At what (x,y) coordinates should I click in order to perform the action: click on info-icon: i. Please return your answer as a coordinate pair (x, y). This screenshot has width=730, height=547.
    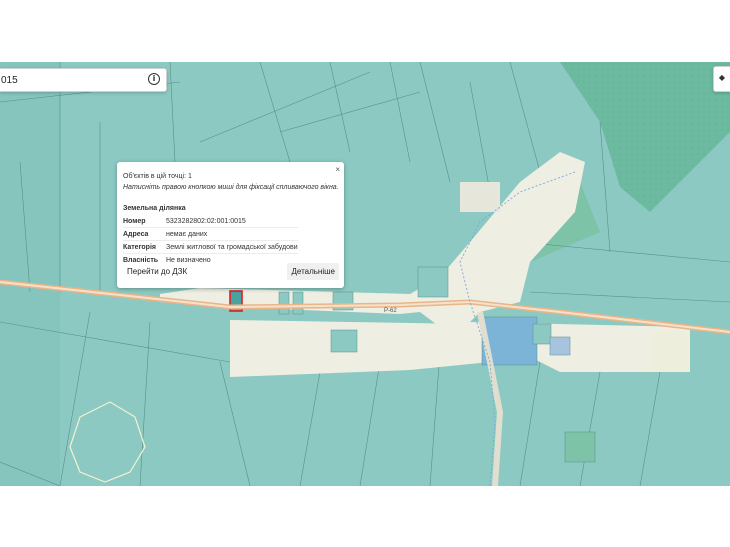
    Looking at the image, I should click on (154, 79).